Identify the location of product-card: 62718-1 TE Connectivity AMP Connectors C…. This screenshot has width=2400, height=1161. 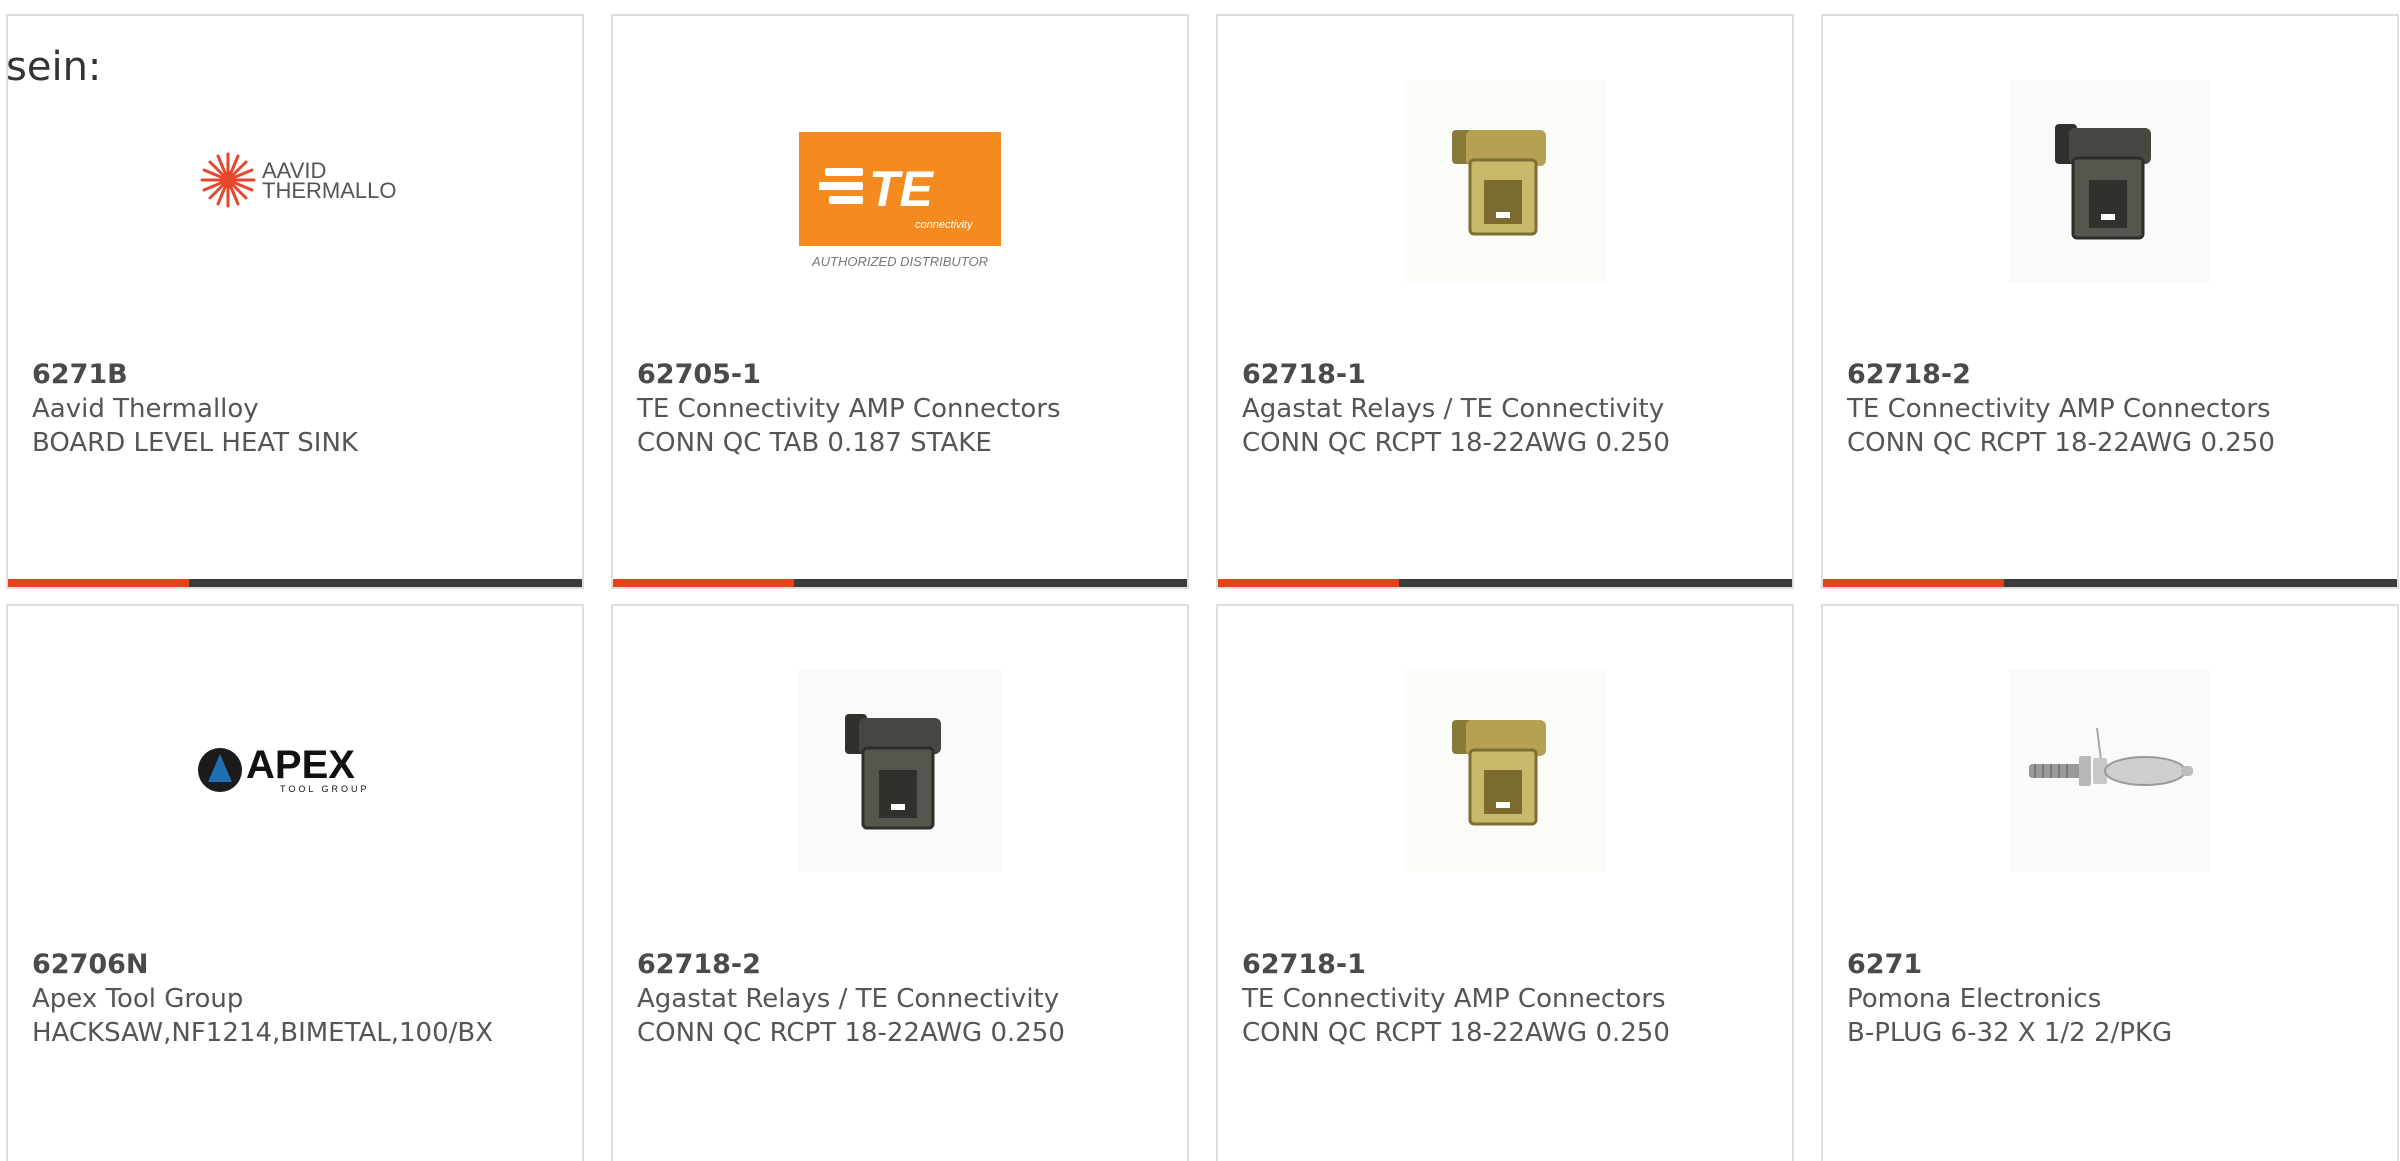
(1505, 882).